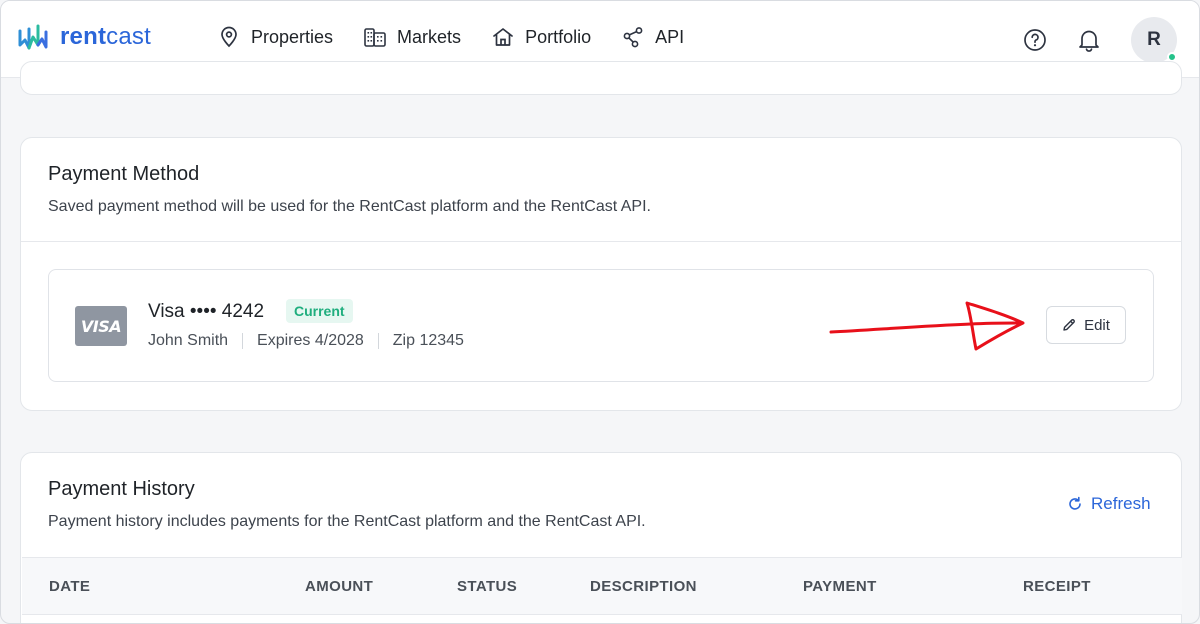 The image size is (1200, 624). Describe the element at coordinates (124, 174) in the screenshot. I see `payment-method-title: Payment Method` at that location.